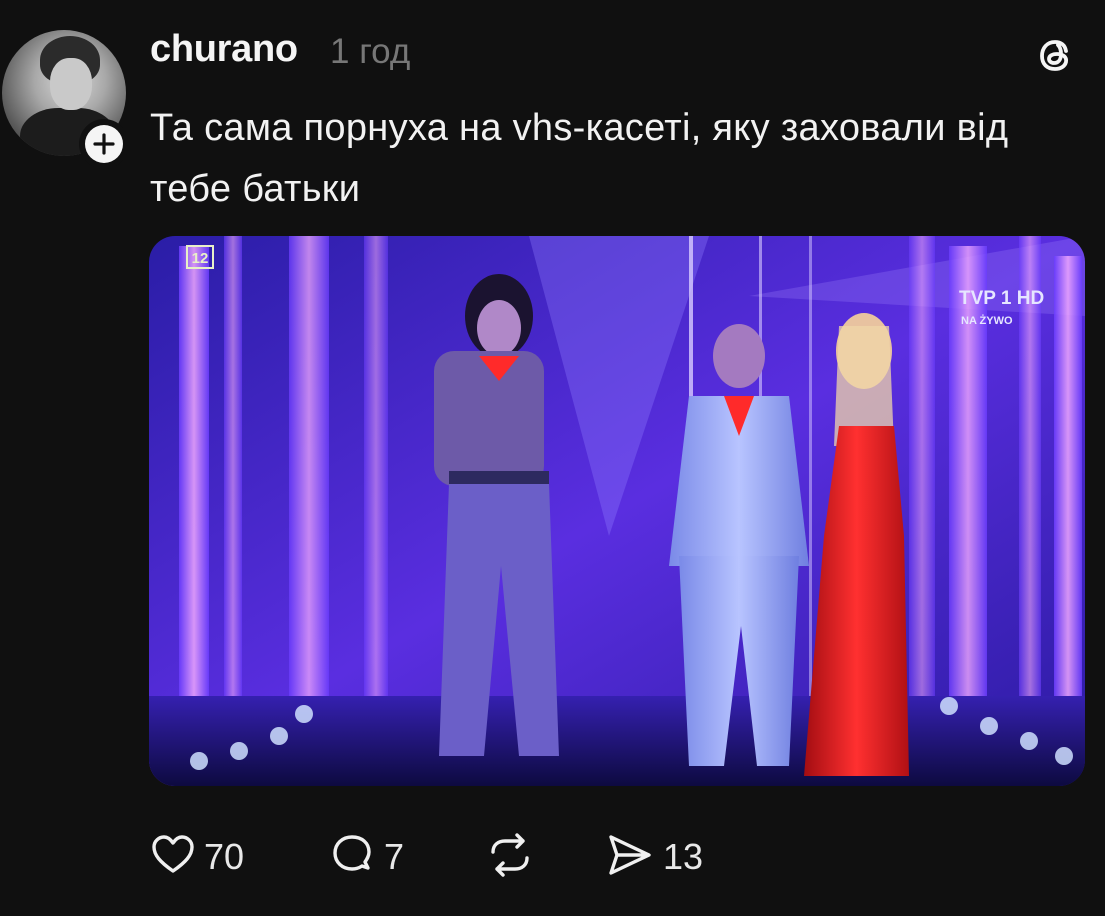 The image size is (1105, 916). Describe the element at coordinates (200, 258) in the screenshot. I see `channel-corner-badge: 12` at that location.